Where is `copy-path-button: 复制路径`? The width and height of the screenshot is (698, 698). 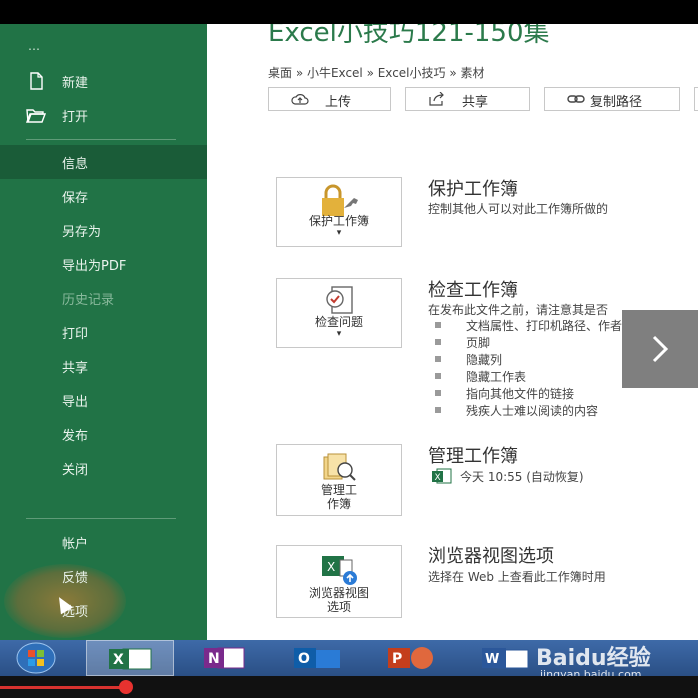 copy-path-button: 复制路径 is located at coordinates (612, 99).